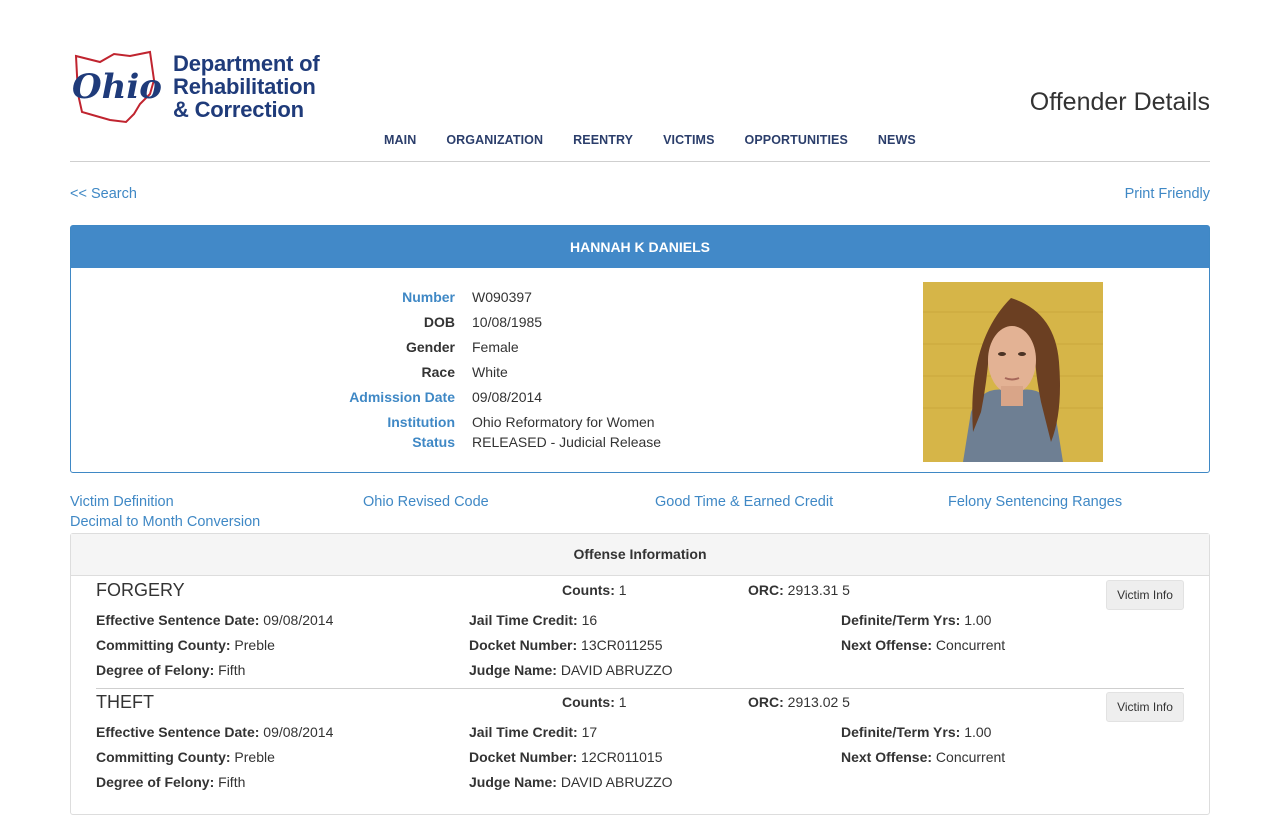  What do you see at coordinates (640, 161) in the screenshot?
I see `header-divider` at bounding box center [640, 161].